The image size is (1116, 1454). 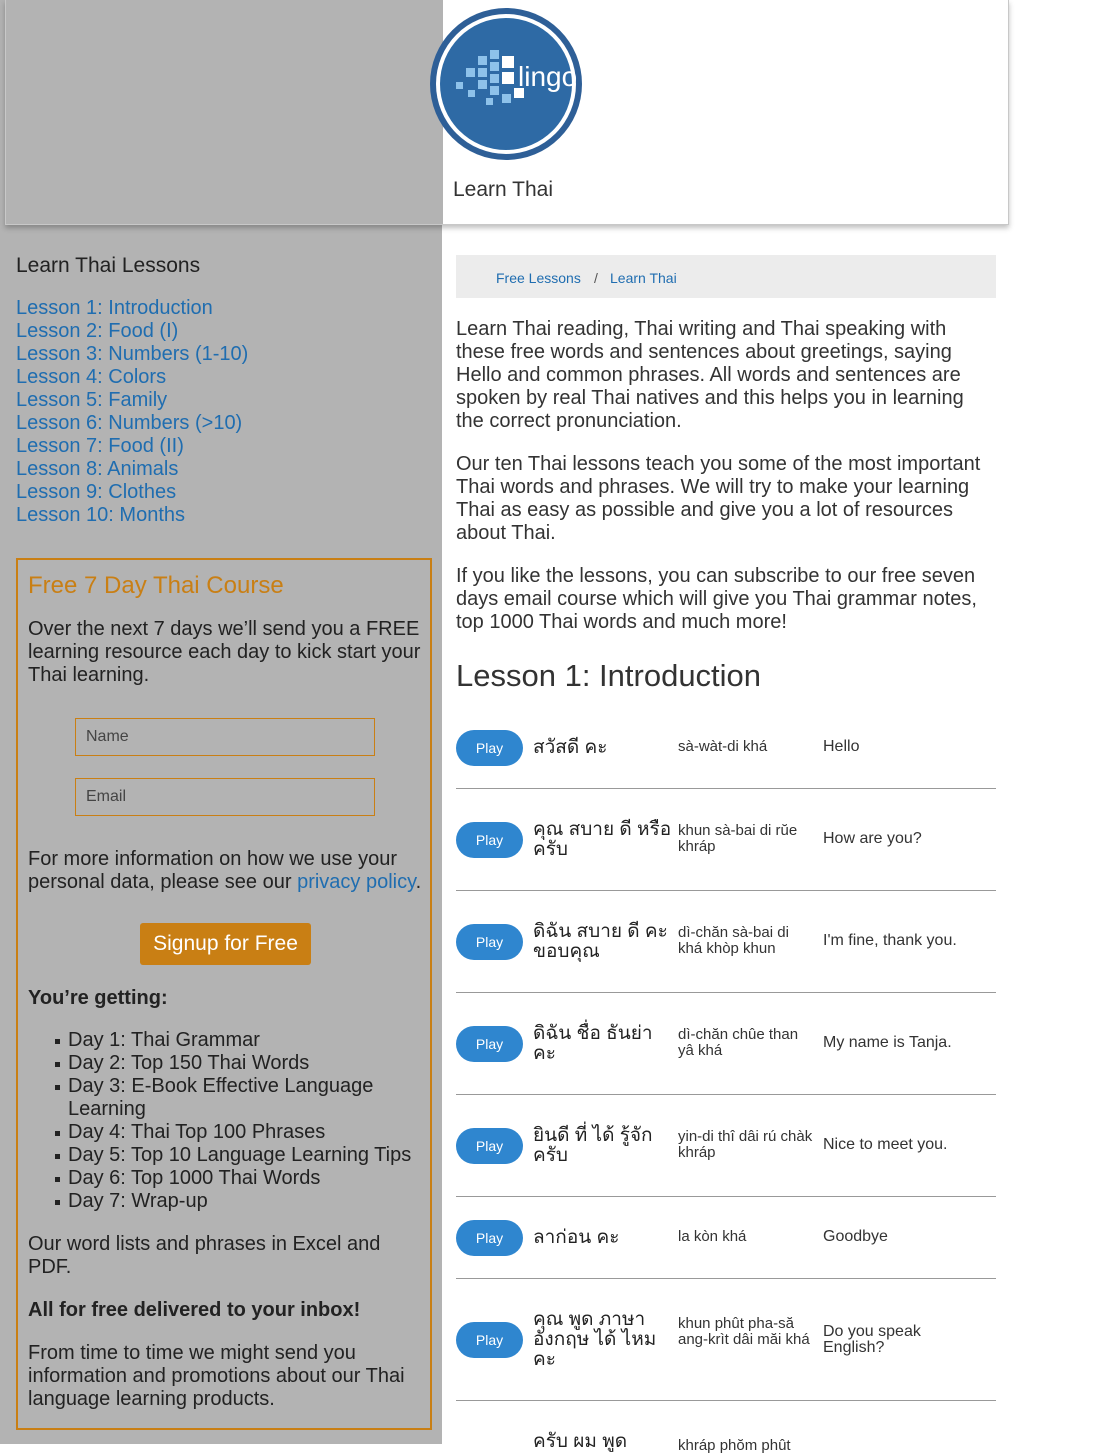 What do you see at coordinates (132, 446) in the screenshot?
I see `sidebar-lesson-link: Lesson 7: Food (II)` at bounding box center [132, 446].